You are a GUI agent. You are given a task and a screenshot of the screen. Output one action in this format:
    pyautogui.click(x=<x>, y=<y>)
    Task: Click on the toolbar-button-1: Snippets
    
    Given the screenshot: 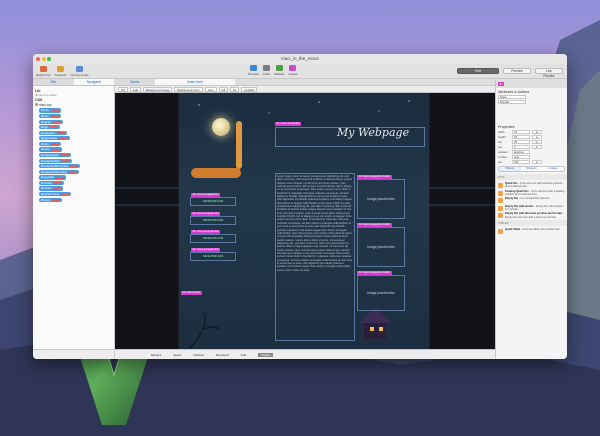 What is the action you would take?
    pyautogui.click(x=60, y=71)
    